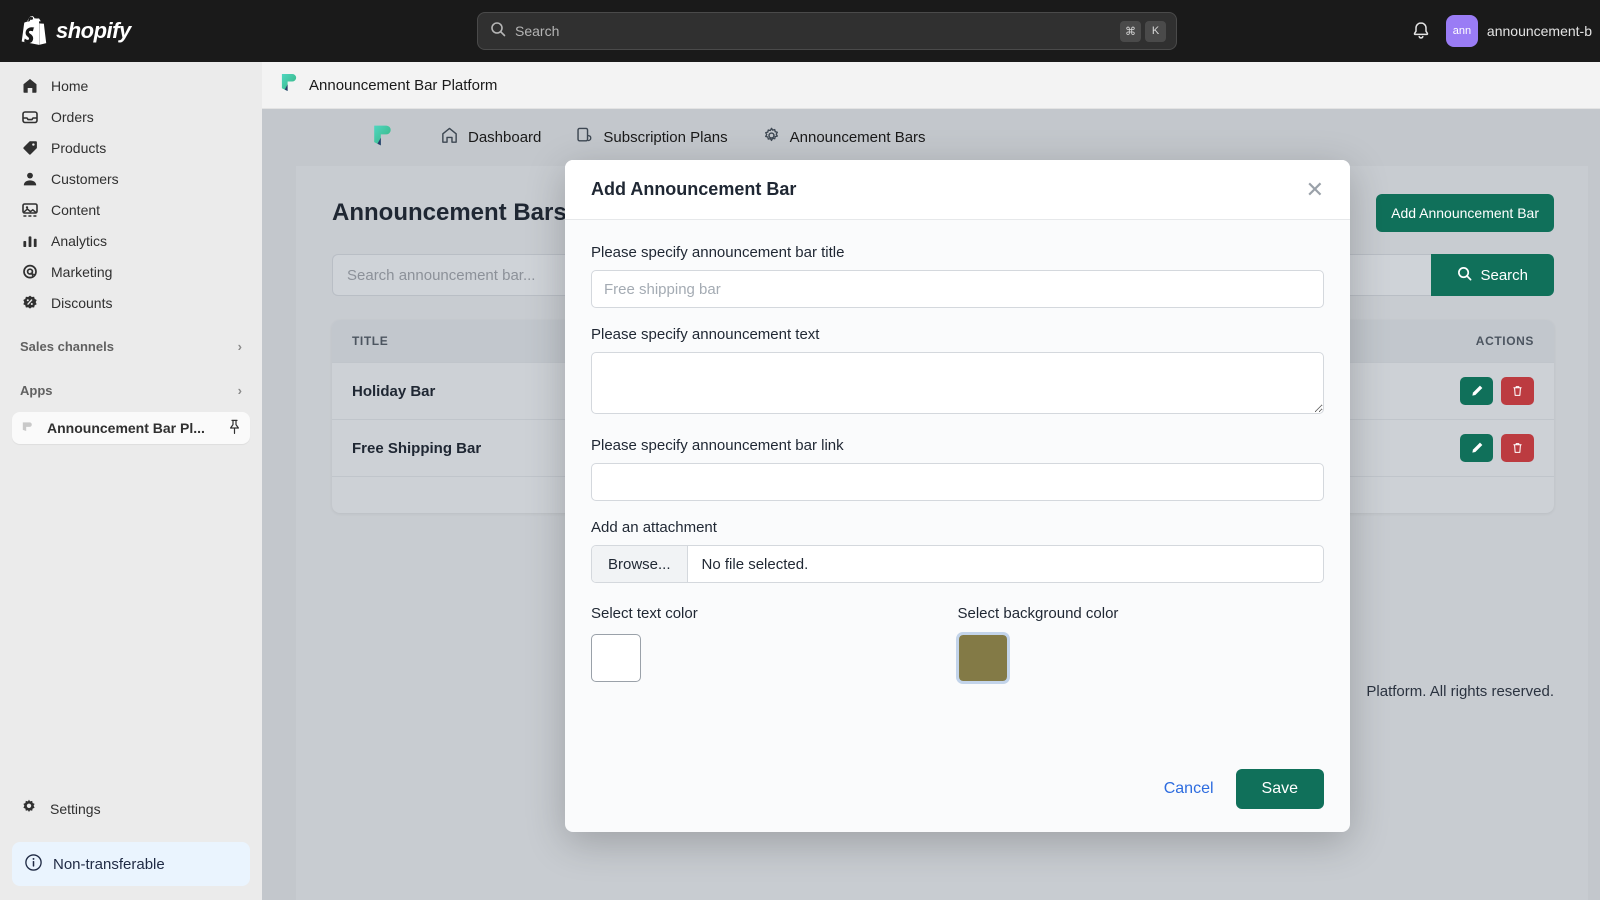  I want to click on avatar: ann, so click(1461, 31).